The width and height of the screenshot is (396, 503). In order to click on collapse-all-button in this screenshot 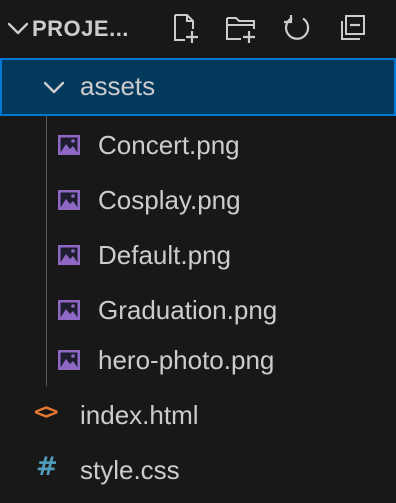, I will do `click(353, 28)`.